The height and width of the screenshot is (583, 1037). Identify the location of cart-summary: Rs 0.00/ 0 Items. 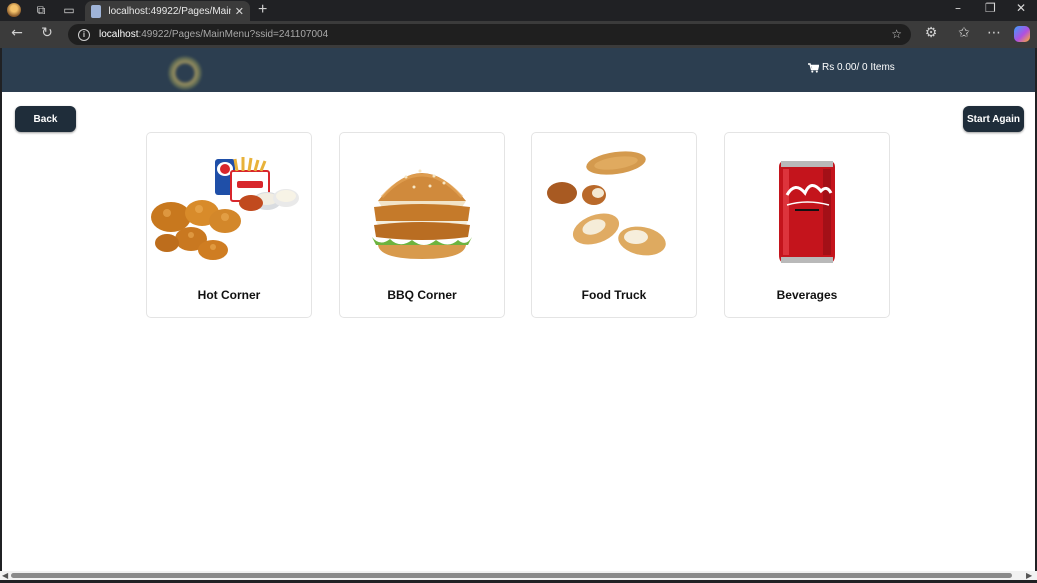
(851, 67).